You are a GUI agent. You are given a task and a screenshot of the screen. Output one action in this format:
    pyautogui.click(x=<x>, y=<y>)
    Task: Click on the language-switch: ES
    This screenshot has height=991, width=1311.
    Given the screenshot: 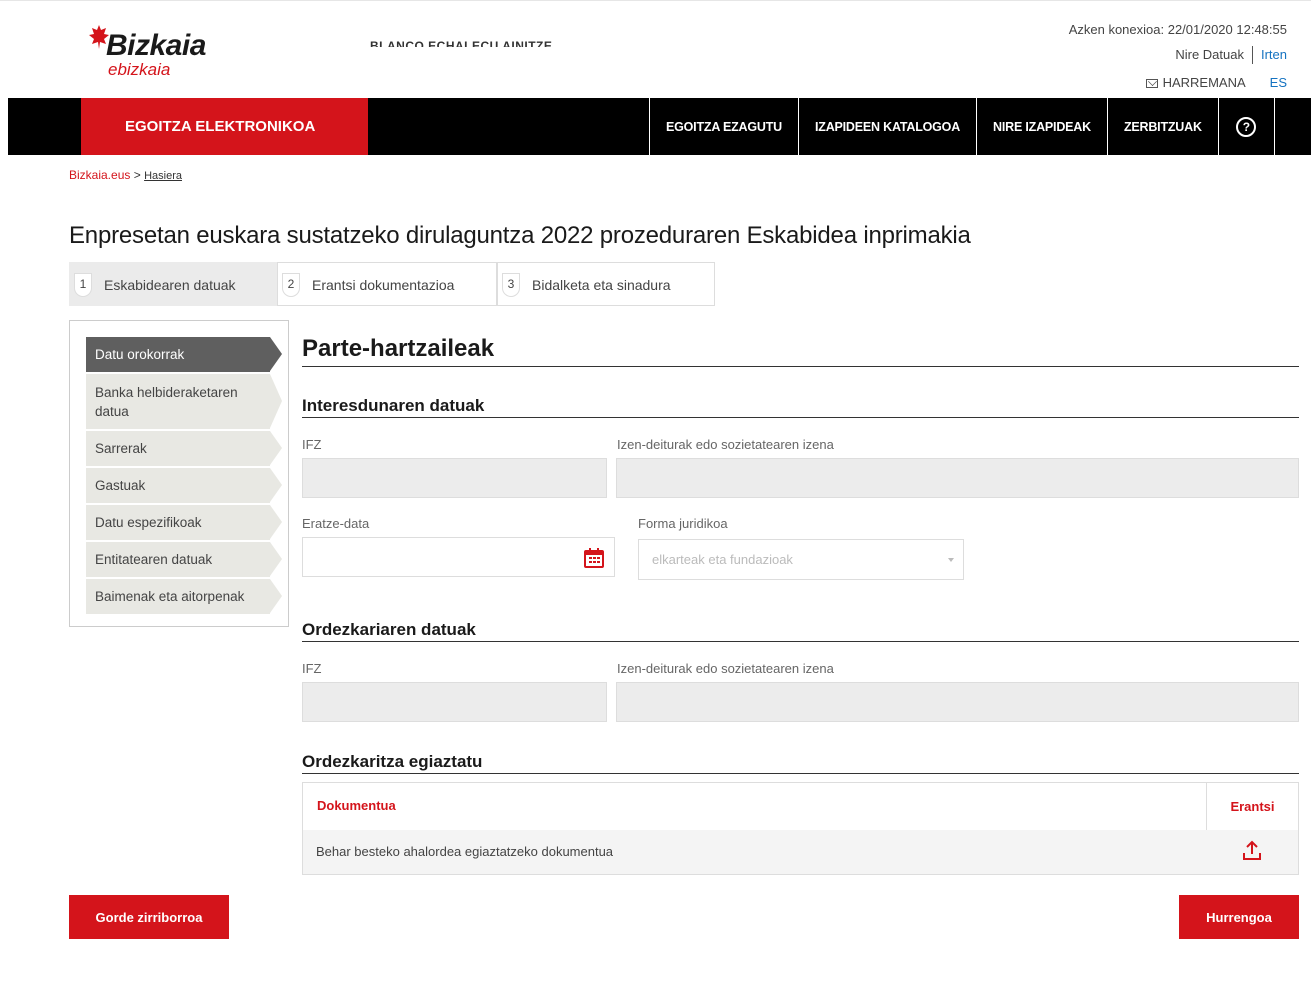 What is the action you would take?
    pyautogui.click(x=1278, y=83)
    